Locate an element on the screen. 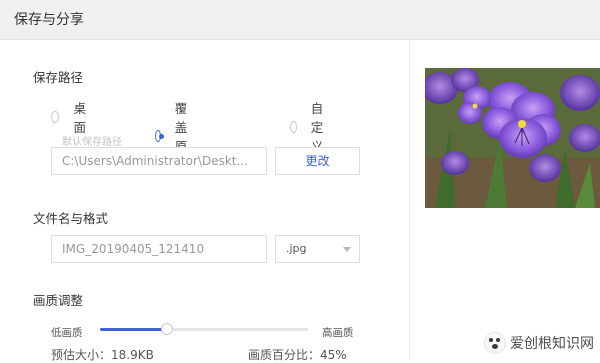 This screenshot has height=363, width=600. paw-logo-icon is located at coordinates (495, 343).